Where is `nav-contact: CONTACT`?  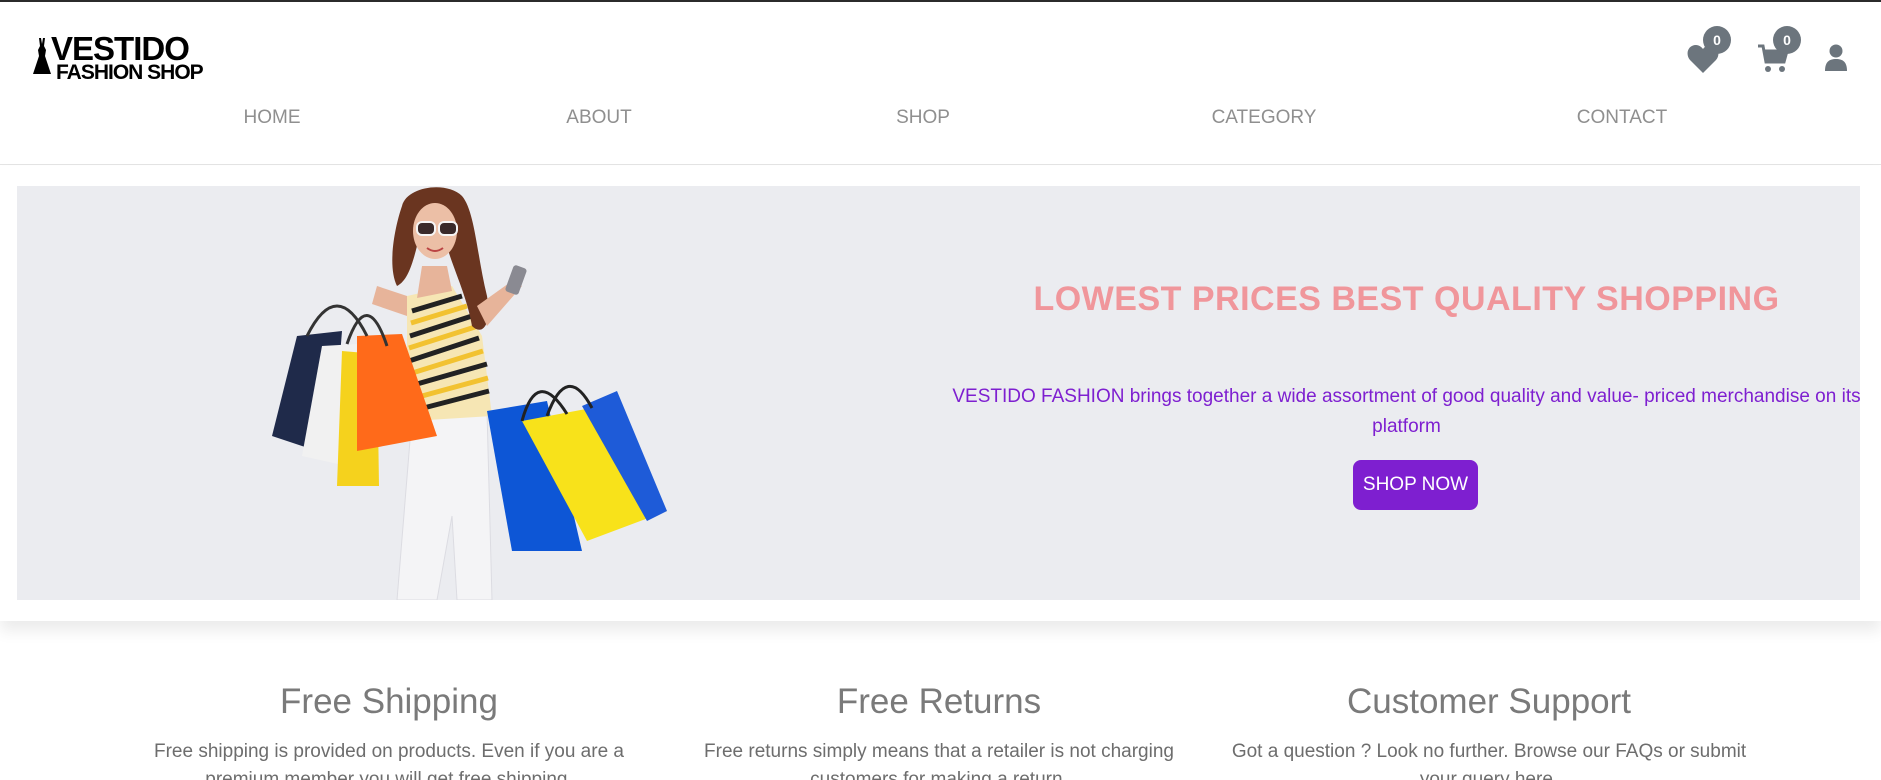
nav-contact: CONTACT is located at coordinates (1622, 118).